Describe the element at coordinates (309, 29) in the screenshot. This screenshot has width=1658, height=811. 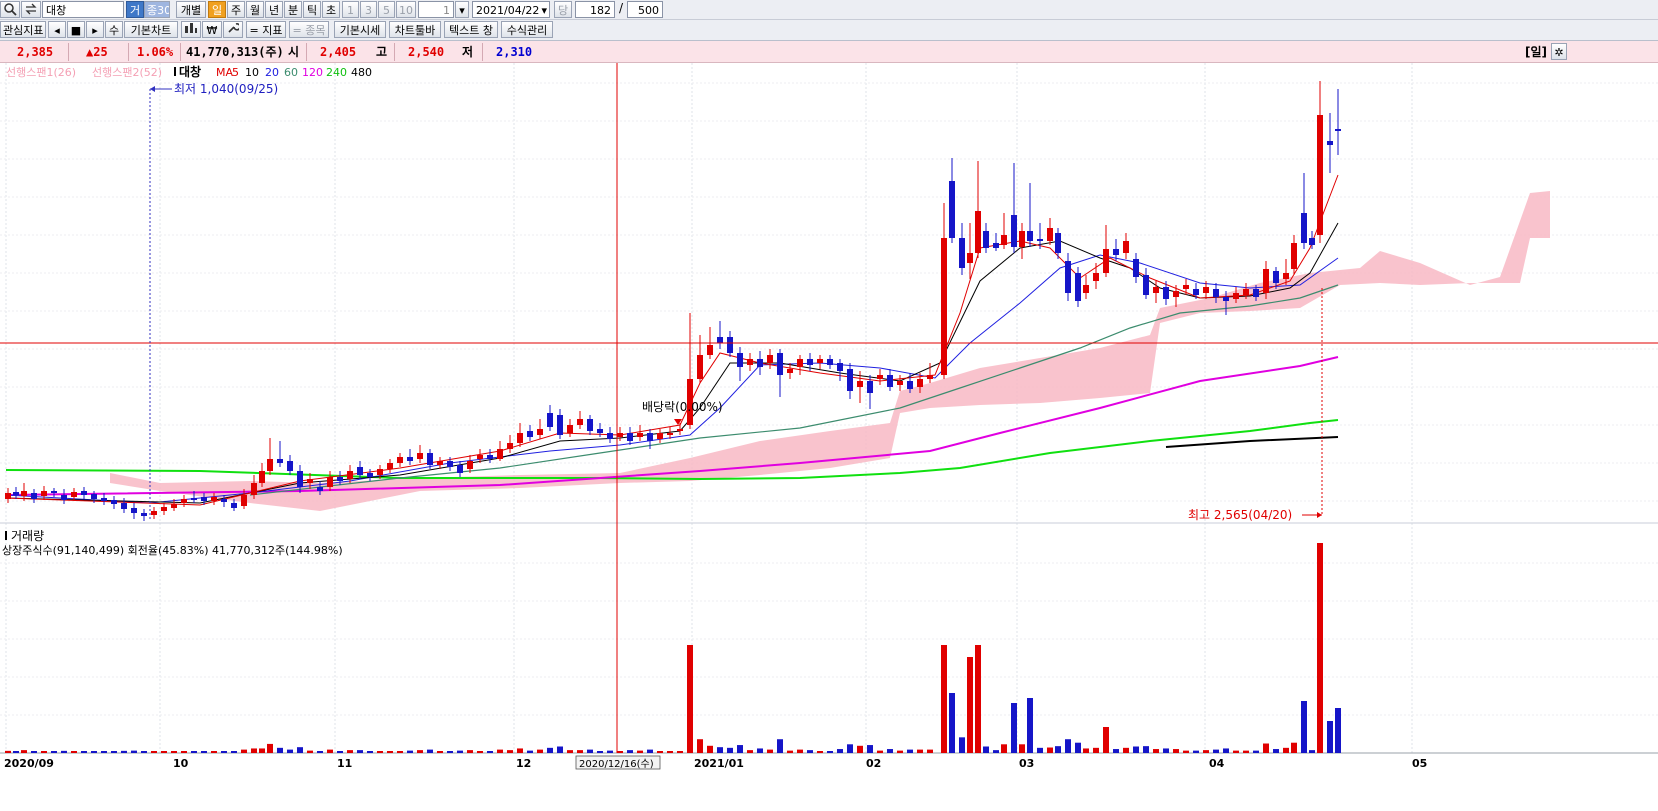
I see `item-button: = 종목` at that location.